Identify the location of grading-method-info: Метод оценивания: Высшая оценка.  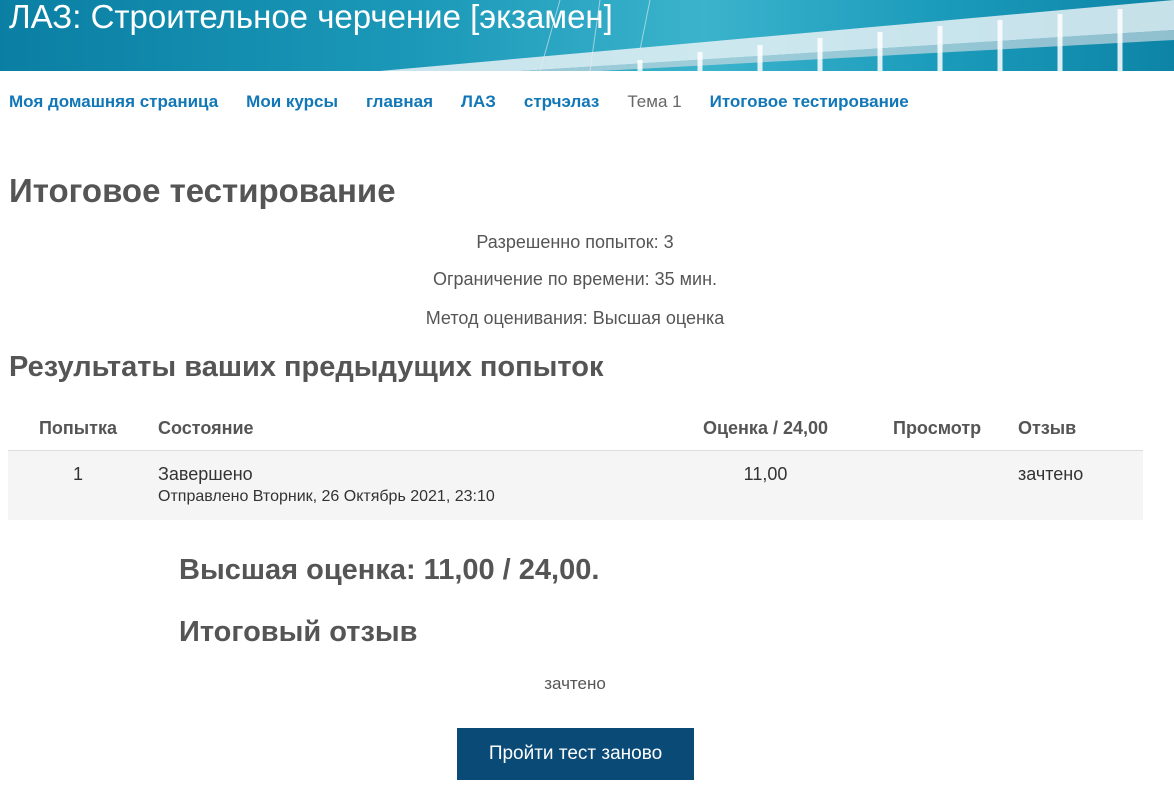
(575, 318).